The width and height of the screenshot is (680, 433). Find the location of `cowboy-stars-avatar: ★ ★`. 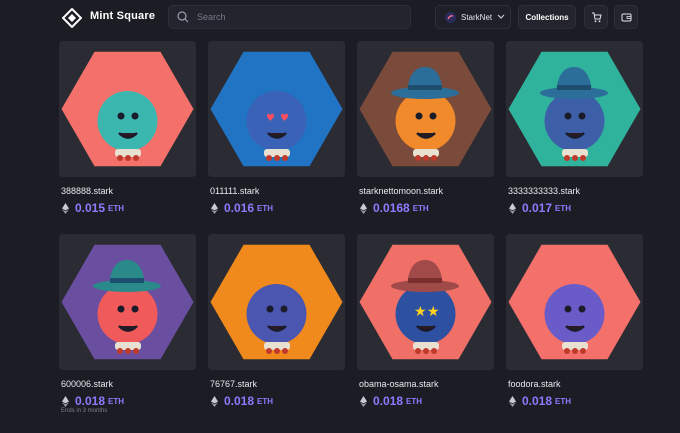

cowboy-stars-avatar: ★ ★ is located at coordinates (425, 302).